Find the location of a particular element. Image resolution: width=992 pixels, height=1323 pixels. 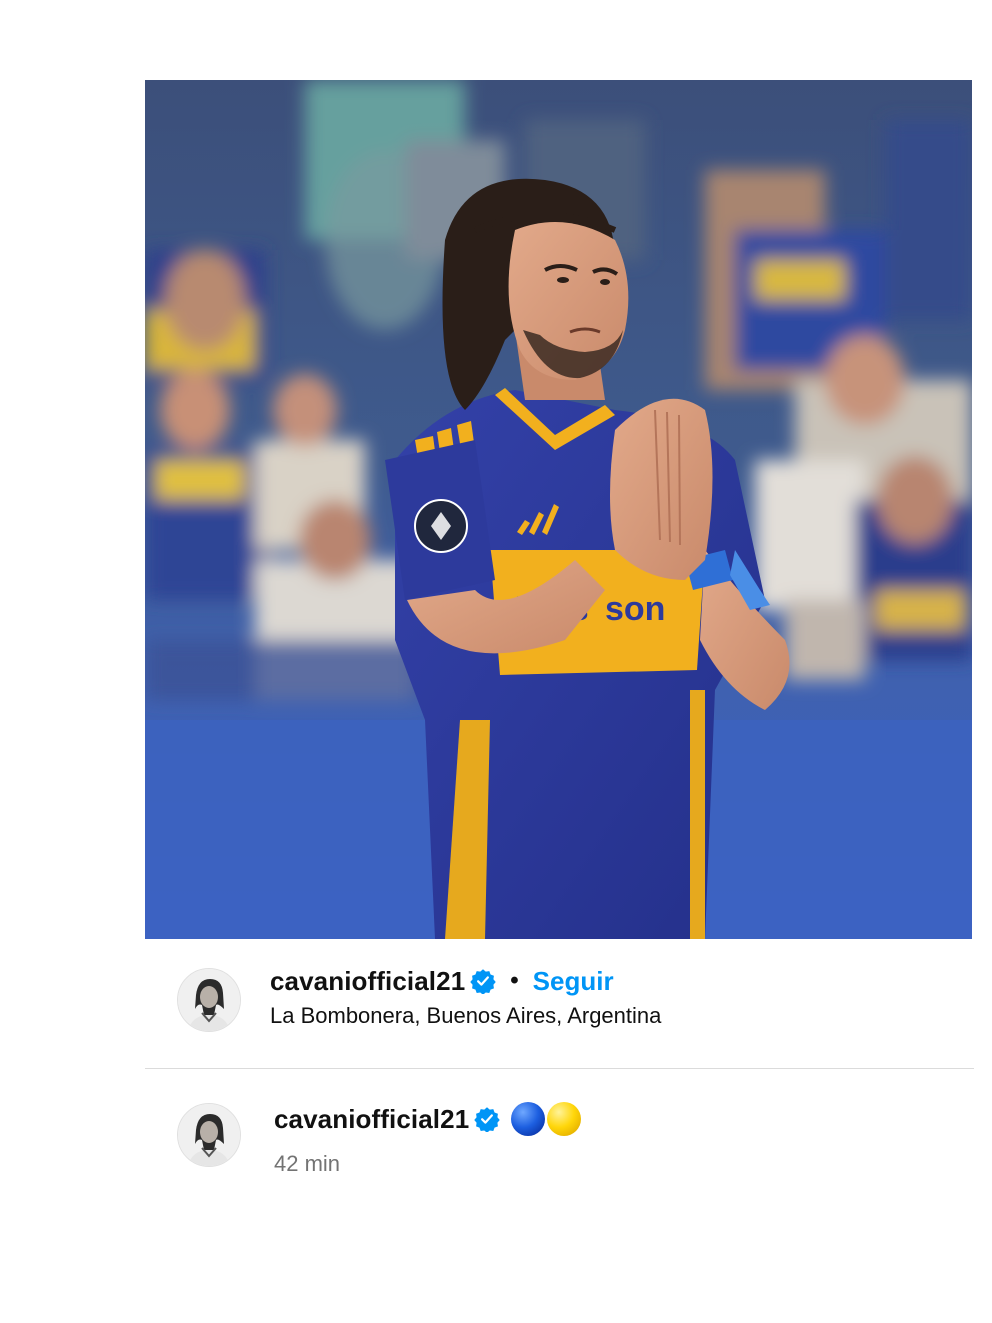

follow-button: Seguir is located at coordinates (573, 981).